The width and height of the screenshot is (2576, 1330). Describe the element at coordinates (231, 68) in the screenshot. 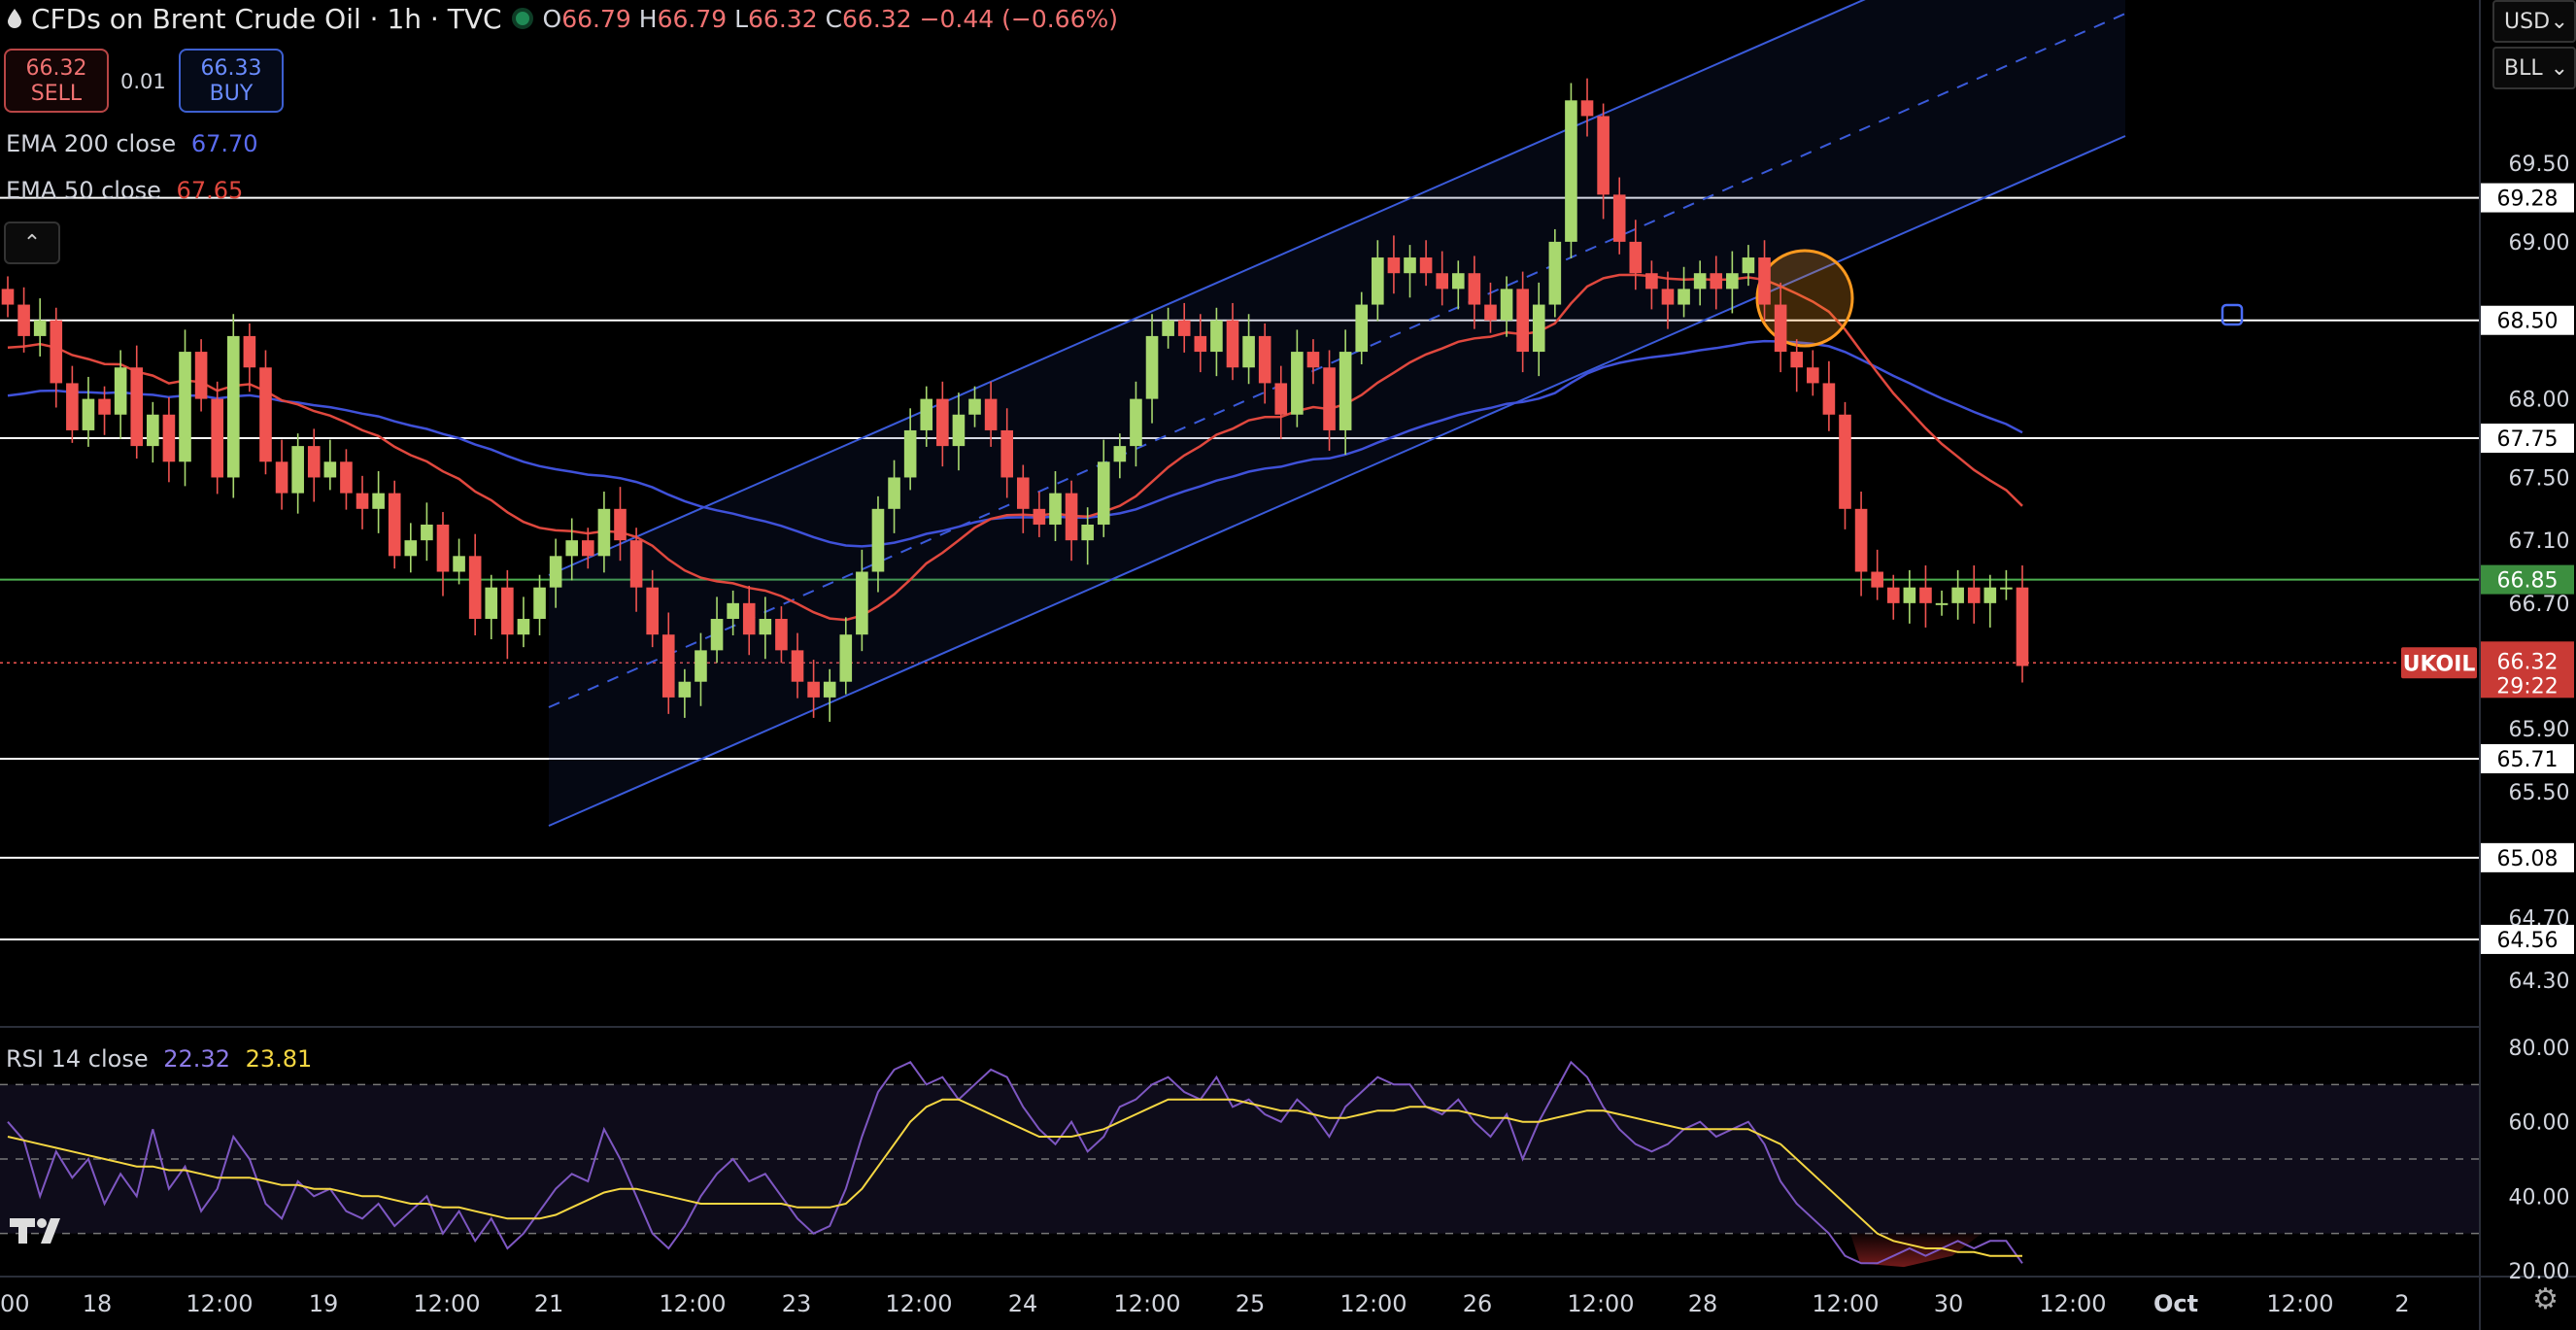

I see `buy-price: 66.33` at that location.